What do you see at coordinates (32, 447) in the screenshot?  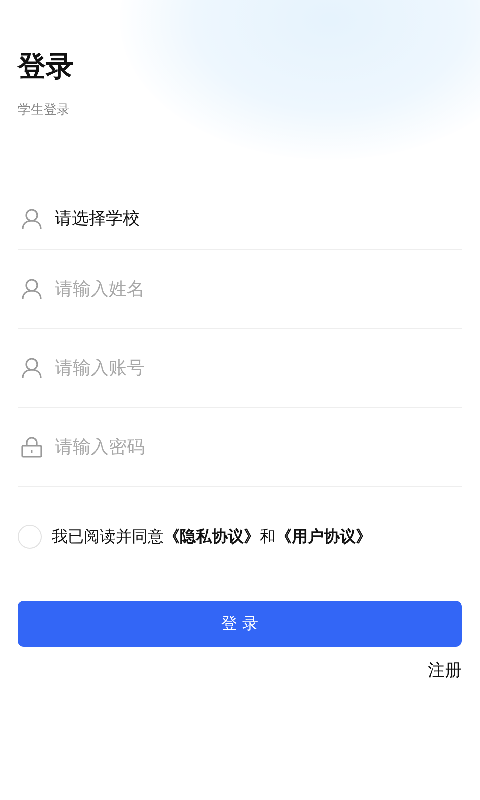 I see `lock-icon` at bounding box center [32, 447].